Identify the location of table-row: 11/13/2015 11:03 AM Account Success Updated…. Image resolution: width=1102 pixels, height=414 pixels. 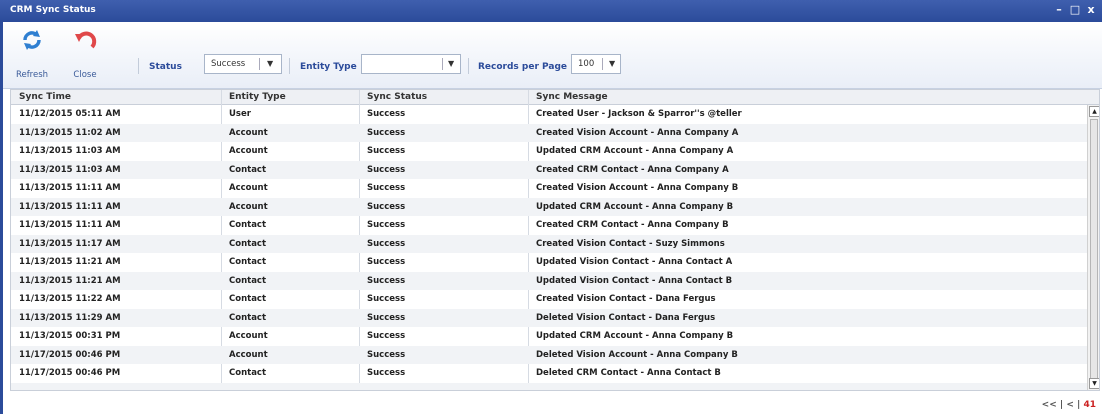
(549, 151).